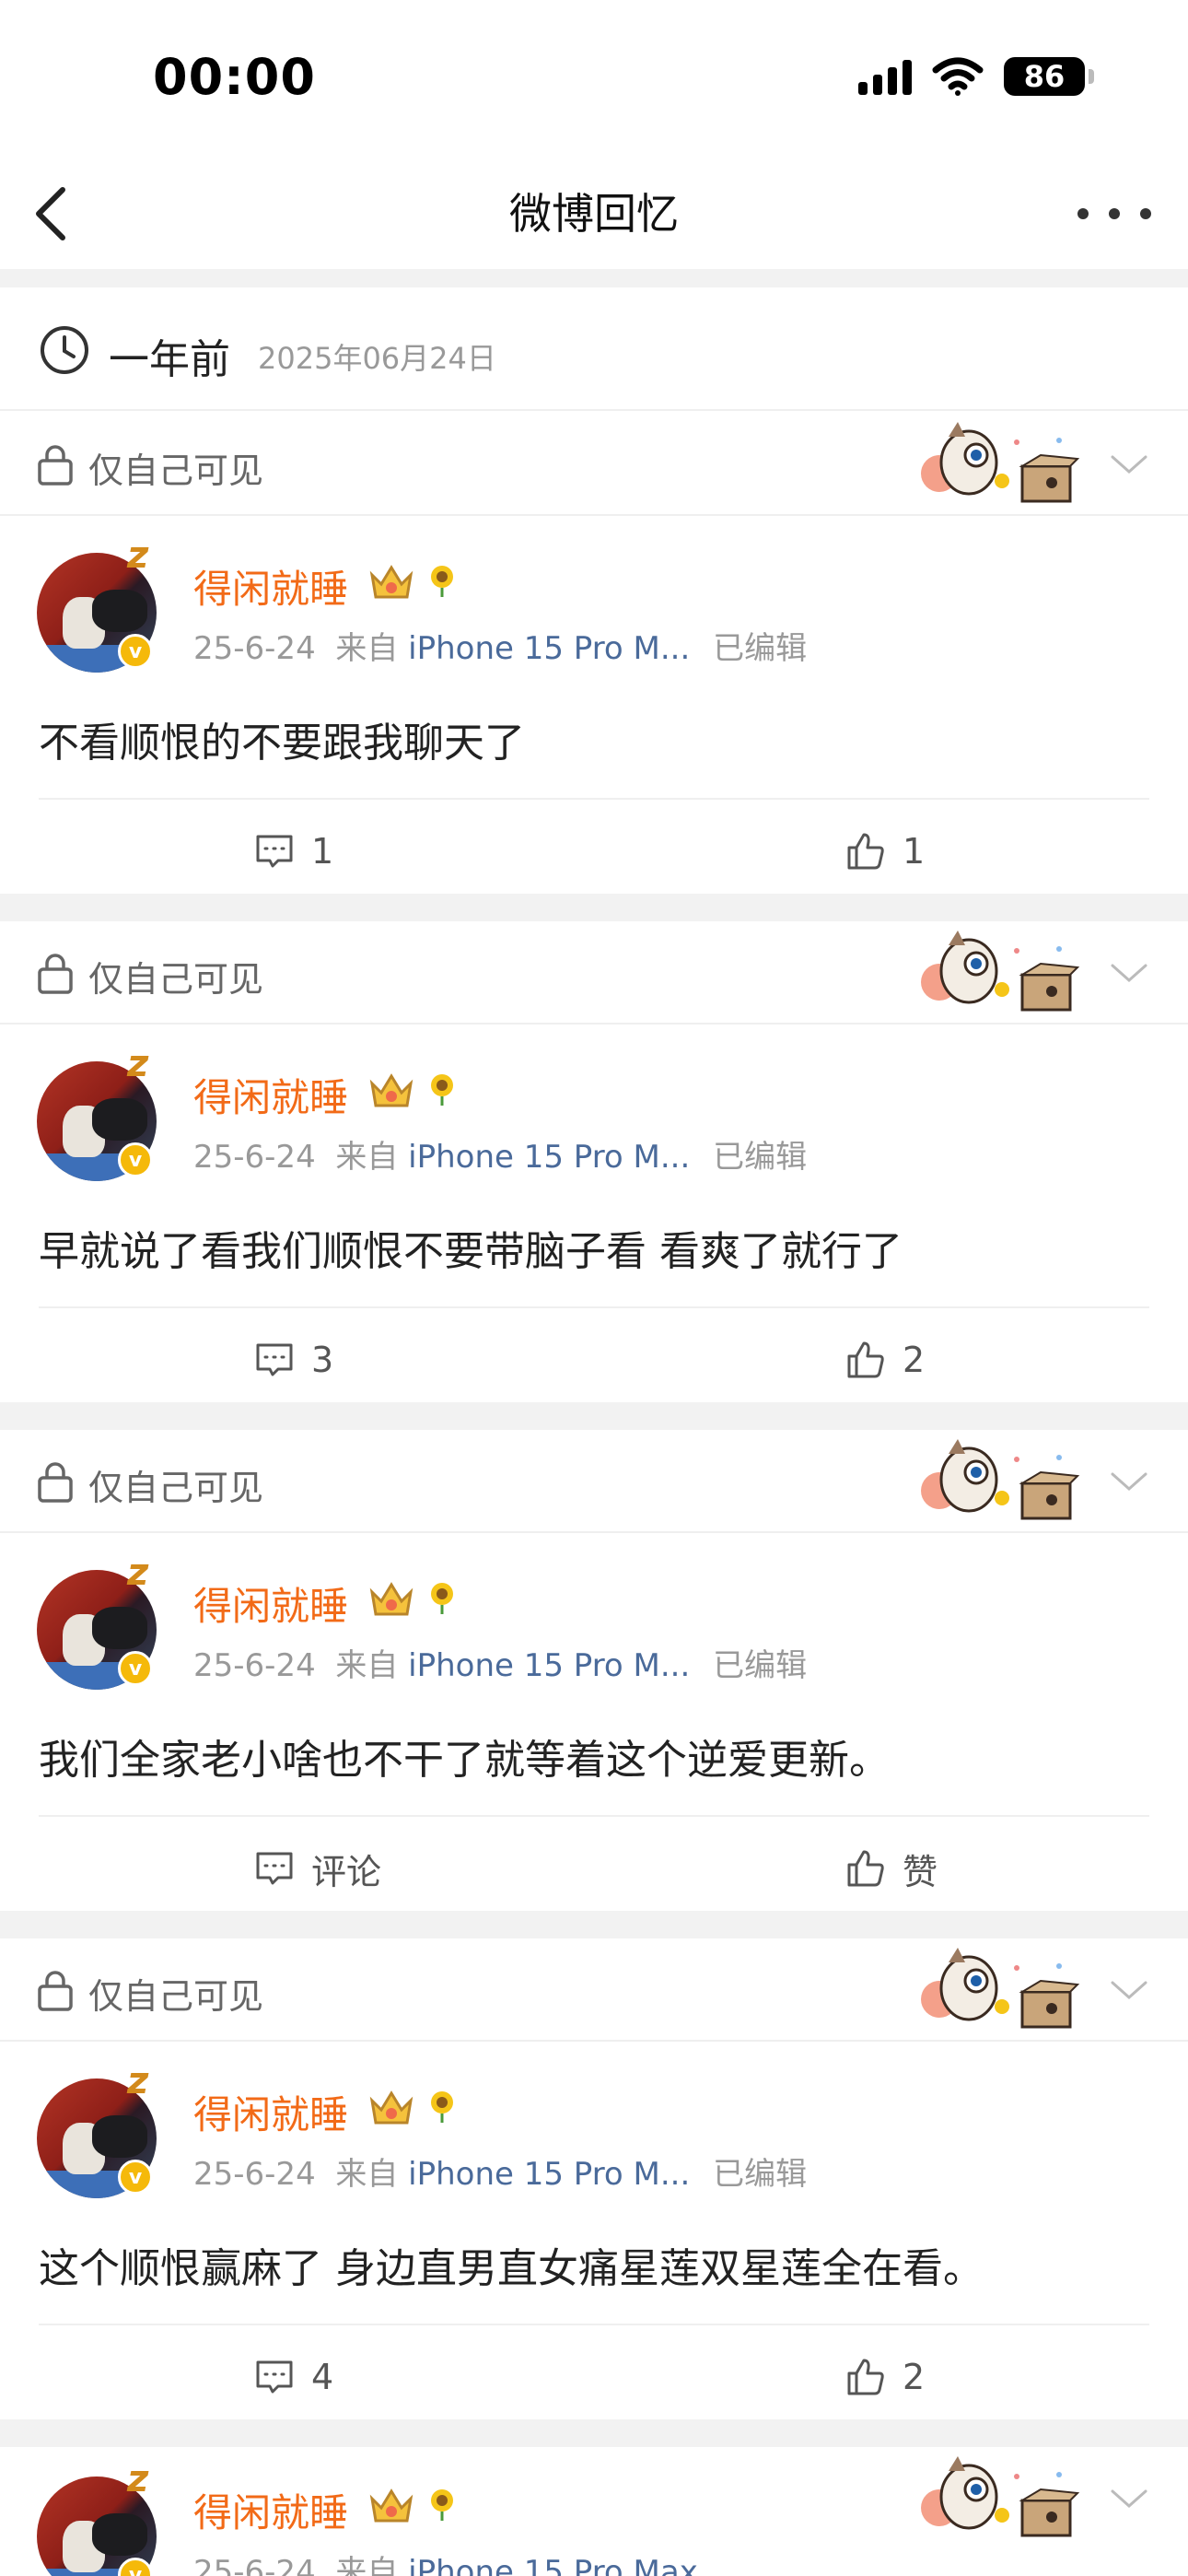 This screenshot has width=1188, height=2576. I want to click on device-link: iPhone 15 Pro Max, so click(553, 2565).